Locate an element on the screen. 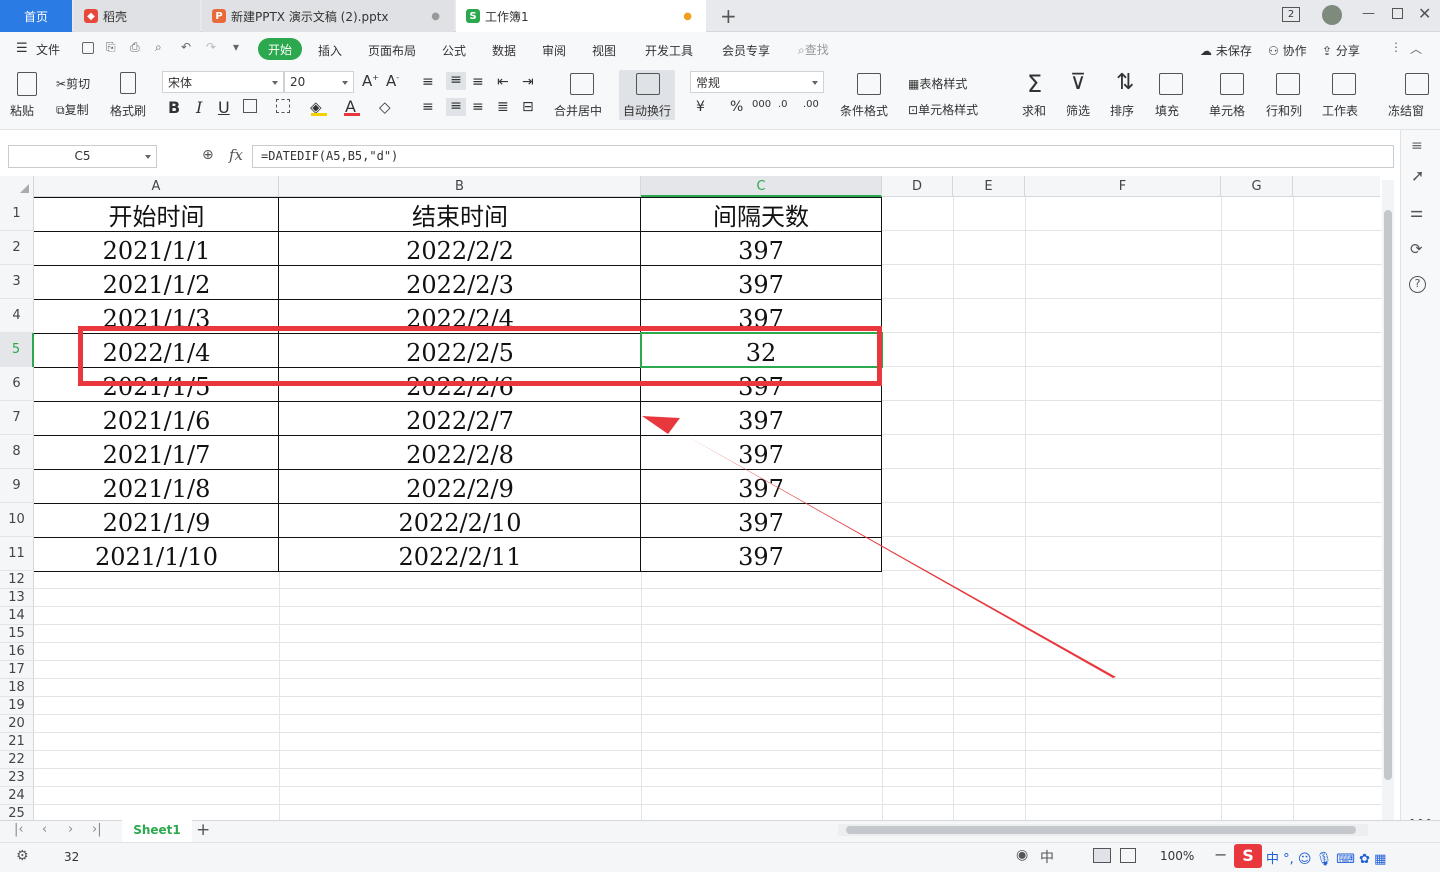  table-cell: 2022/2/11 is located at coordinates (460, 555).